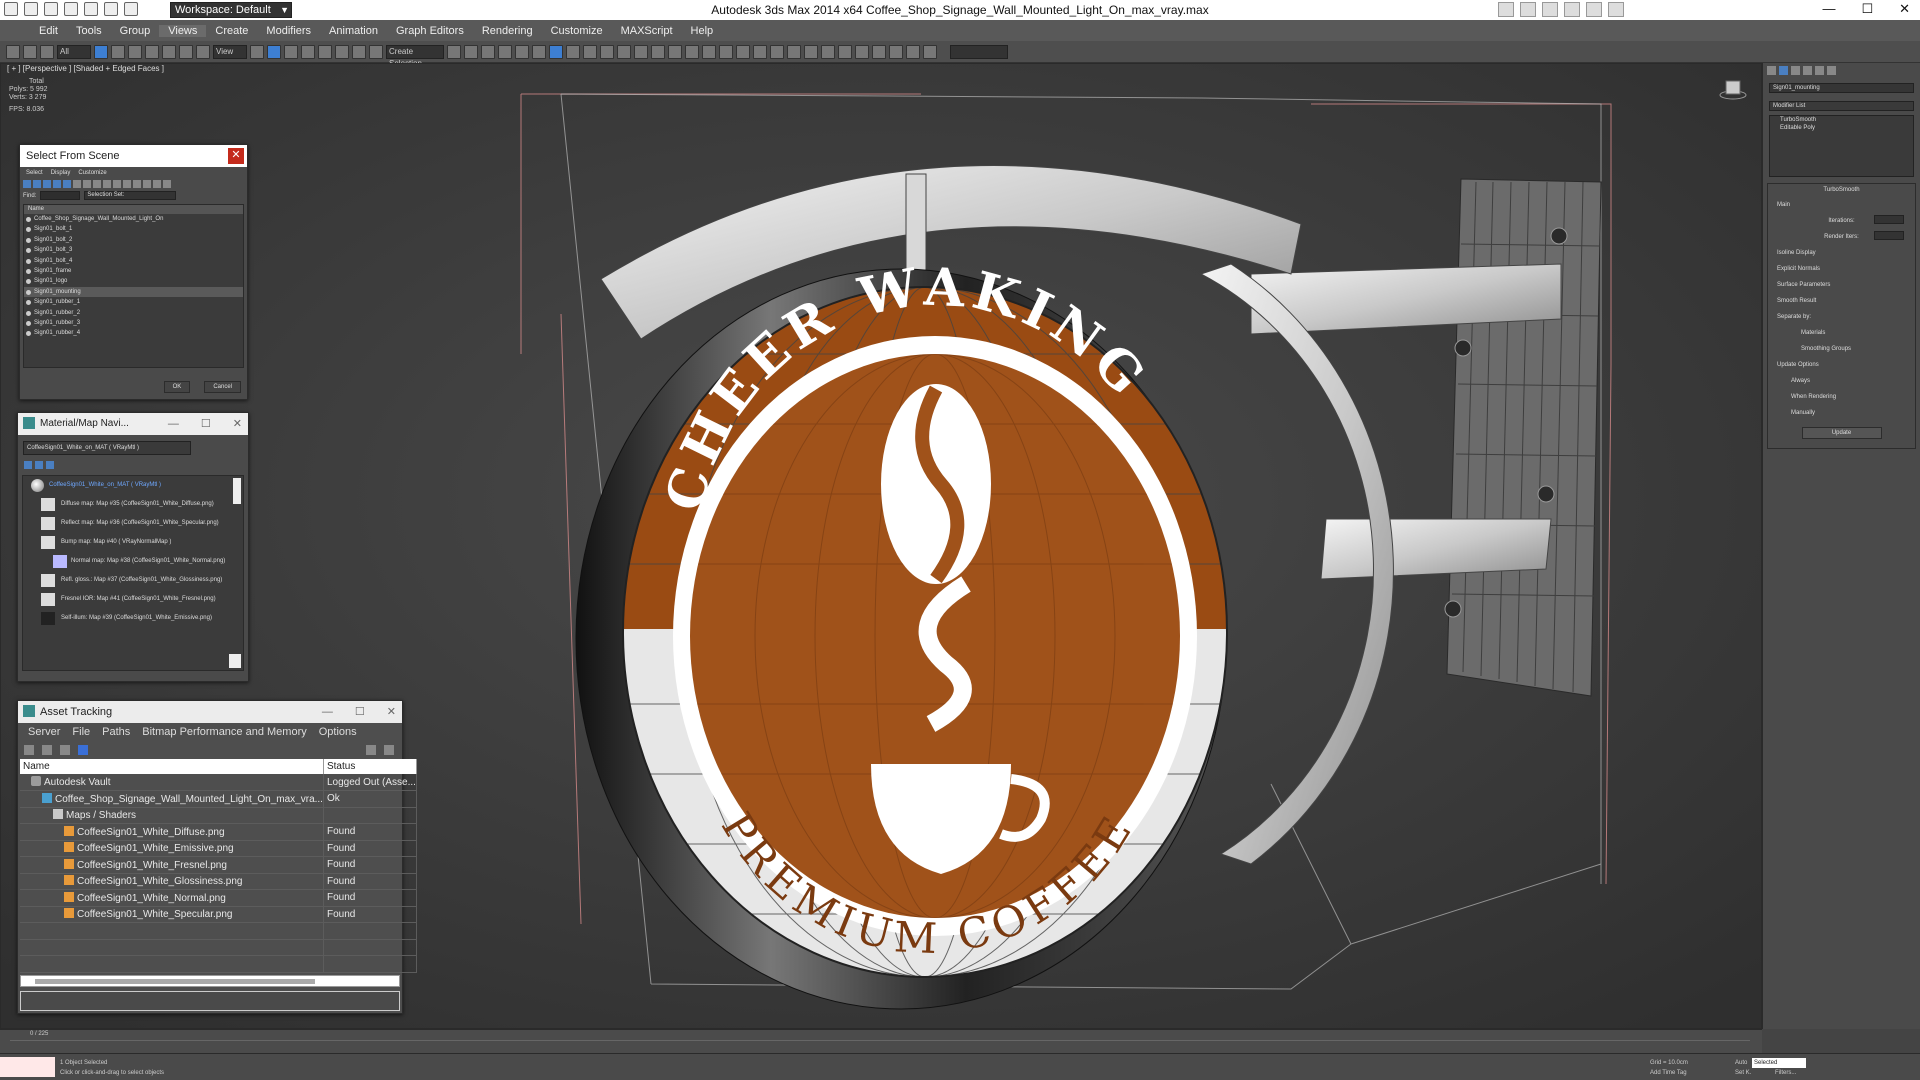 The image size is (1920, 1080). Describe the element at coordinates (1841, 433) in the screenshot. I see `update-button: Update` at that location.